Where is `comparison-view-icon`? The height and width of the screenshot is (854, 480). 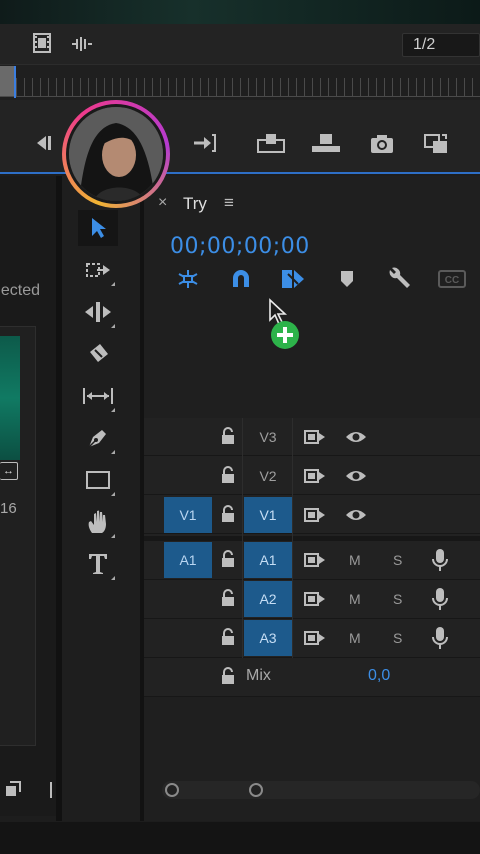
comparison-view-icon is located at coordinates (436, 144).